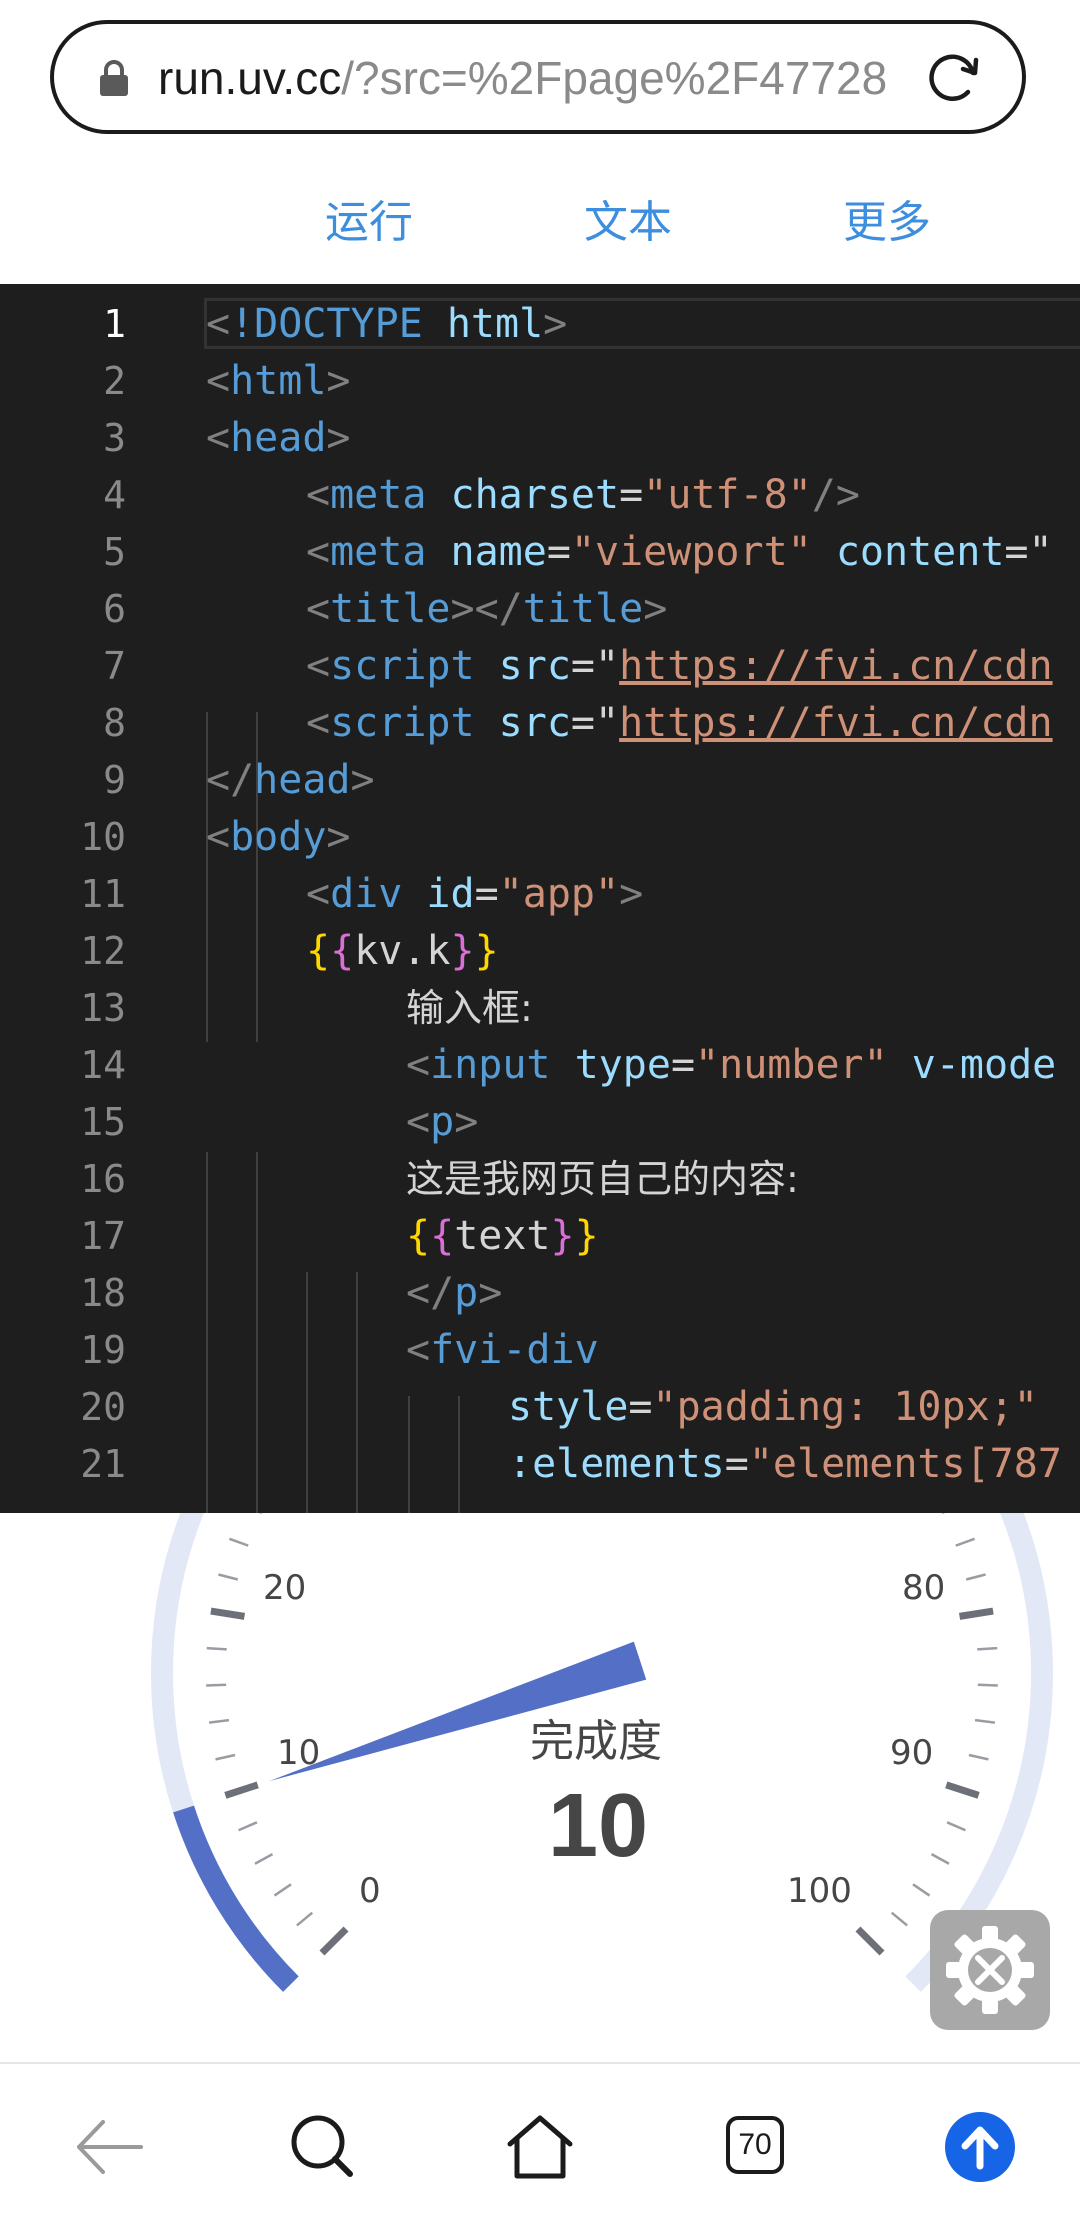  Describe the element at coordinates (278, 381) in the screenshot. I see `code-text: <html>` at that location.